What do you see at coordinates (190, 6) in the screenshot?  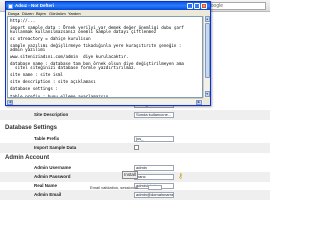 I see `minimize-icon: _` at bounding box center [190, 6].